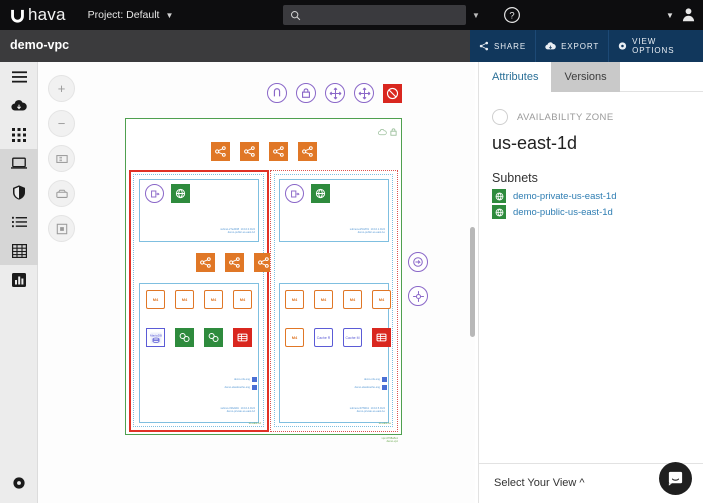 This screenshot has width=703, height=503. Describe the element at coordinates (254, 423) in the screenshot. I see `az-label-1d: us-east-1d` at that location.